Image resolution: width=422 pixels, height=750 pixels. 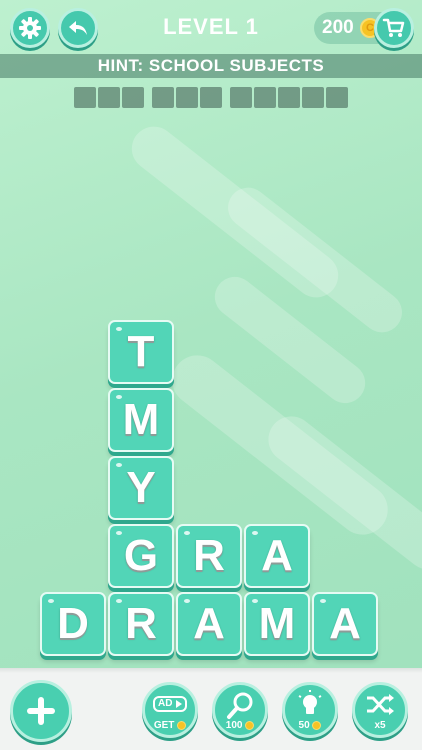 What do you see at coordinates (141, 352) in the screenshot?
I see `letter-tile: T` at bounding box center [141, 352].